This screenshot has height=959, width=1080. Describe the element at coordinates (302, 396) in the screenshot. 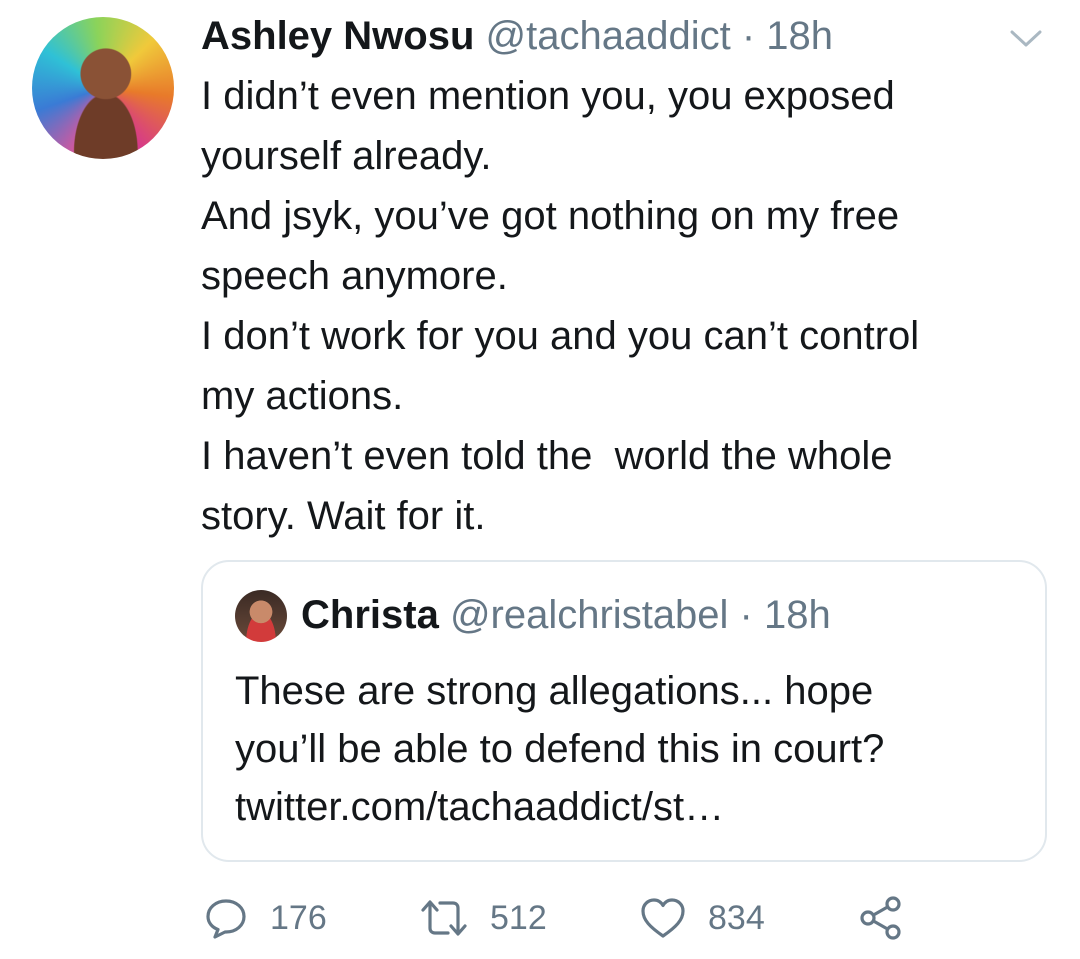

I see `tweet-line: my actions.` at that location.